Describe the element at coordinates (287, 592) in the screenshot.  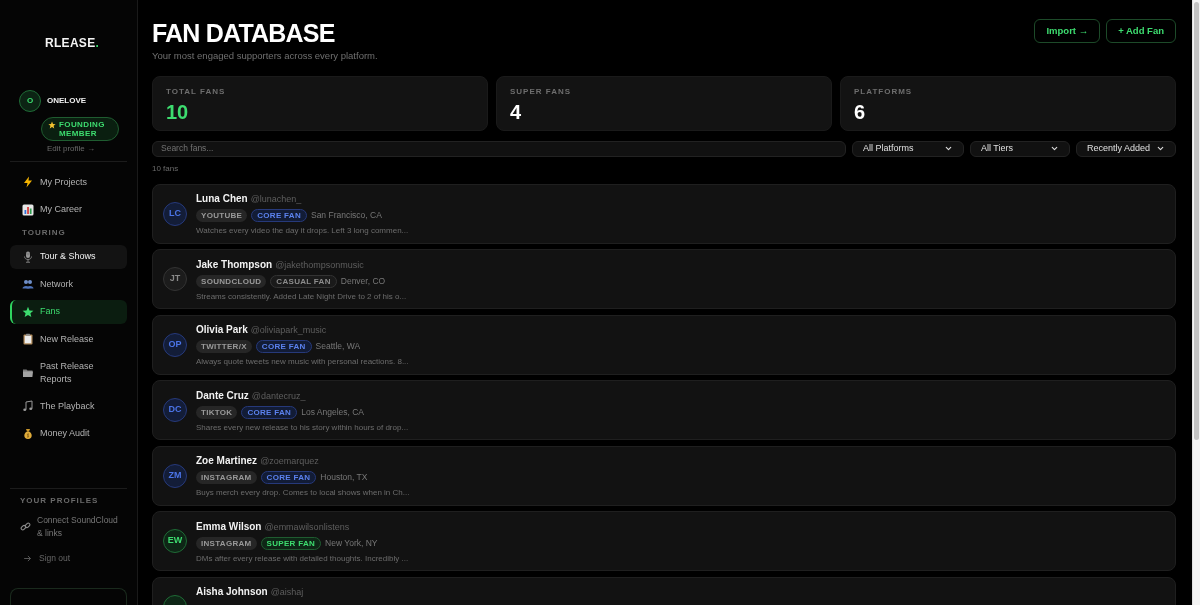
I see `fan-handle: @aishaj` at that location.